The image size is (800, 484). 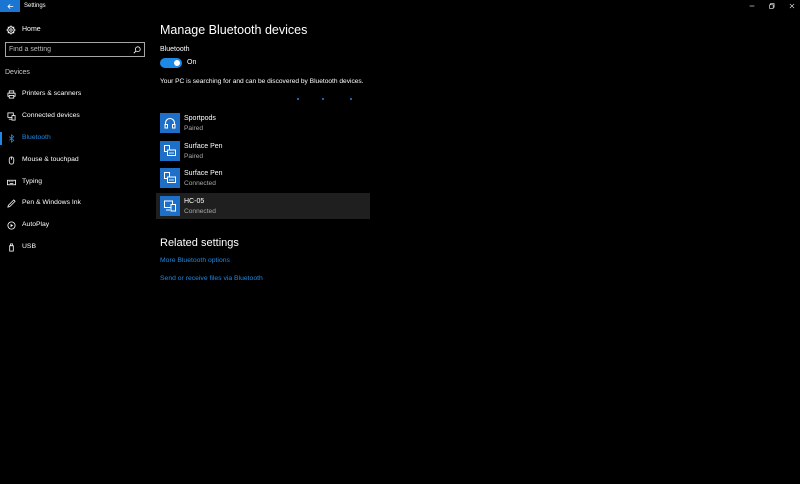 I want to click on sidebar-item-home: Home, so click(x=75, y=30).